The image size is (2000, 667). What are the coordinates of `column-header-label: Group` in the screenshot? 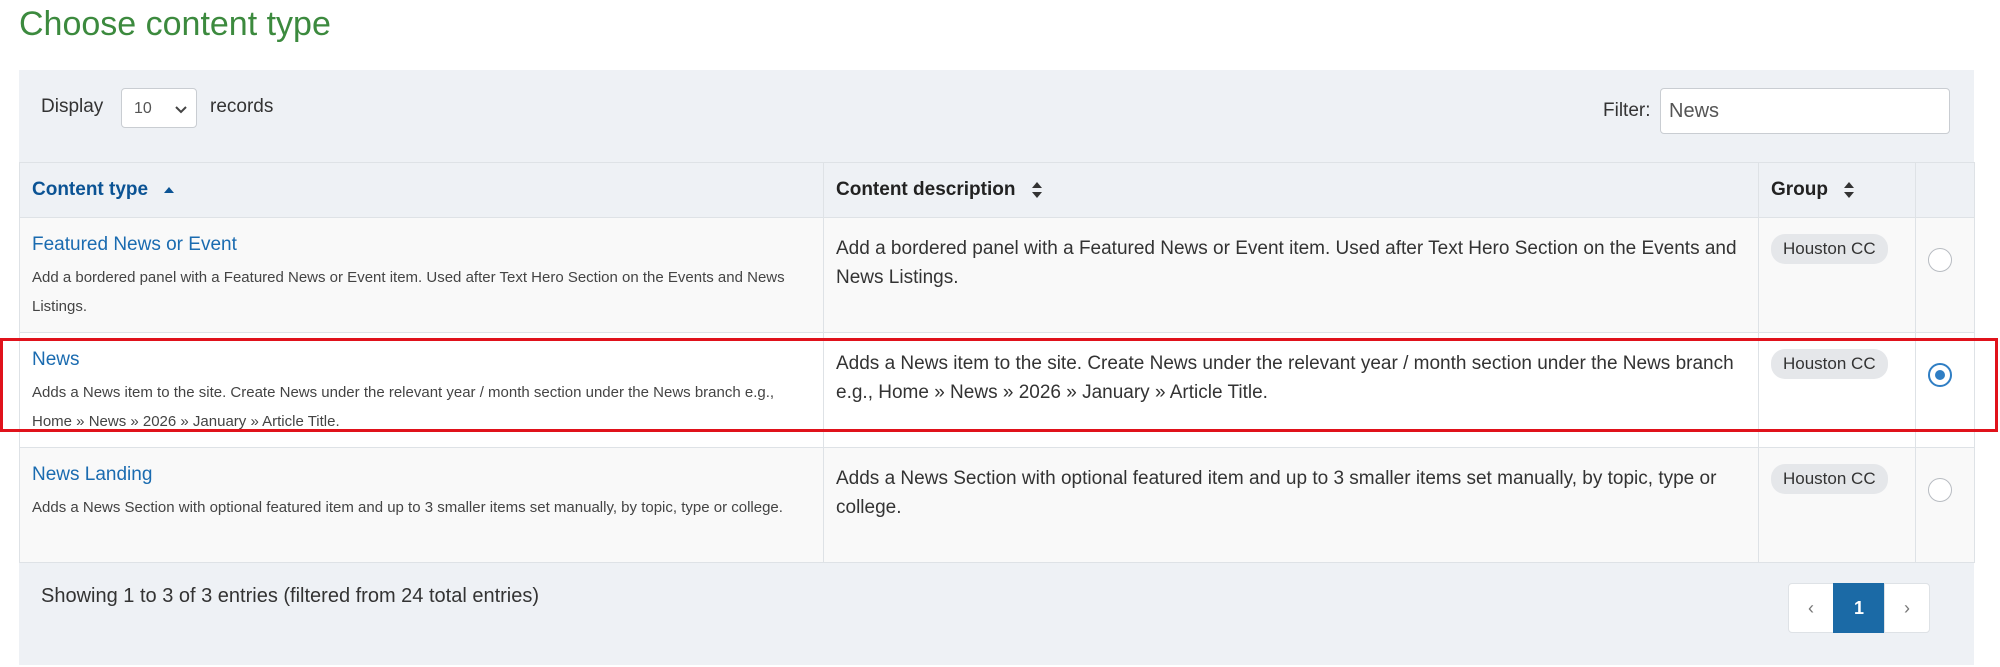 It's located at (1799, 189).